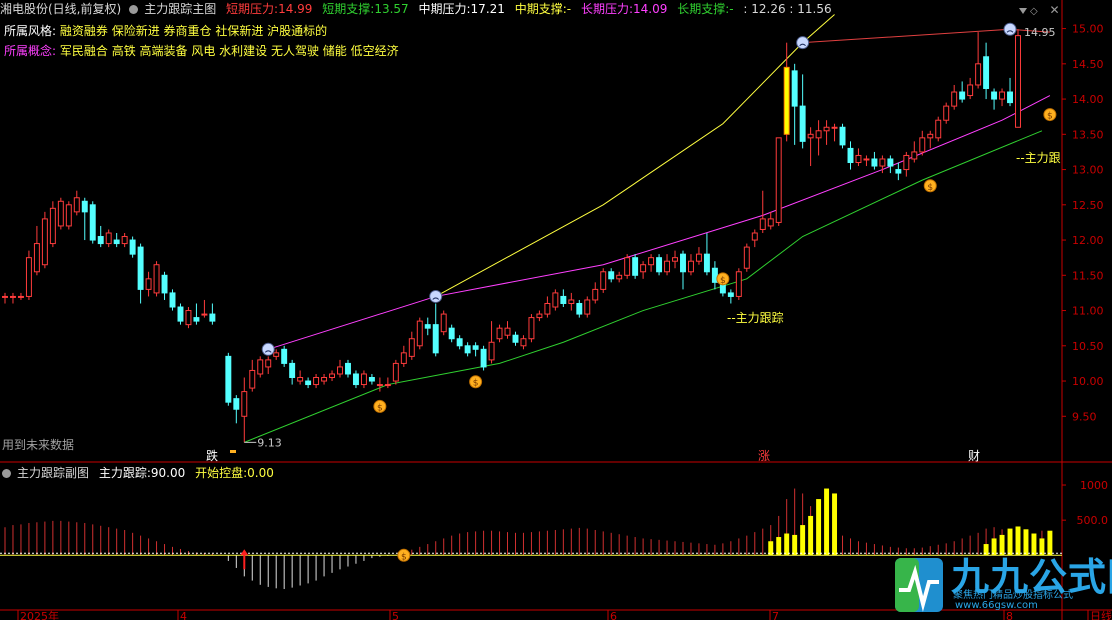  What do you see at coordinates (269, 442) in the screenshot?
I see `low-price-label: 9.13` at bounding box center [269, 442].